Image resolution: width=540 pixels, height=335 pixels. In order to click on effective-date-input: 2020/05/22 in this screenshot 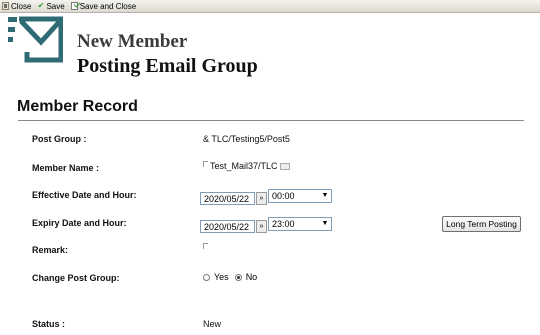, I will do `click(227, 198)`.